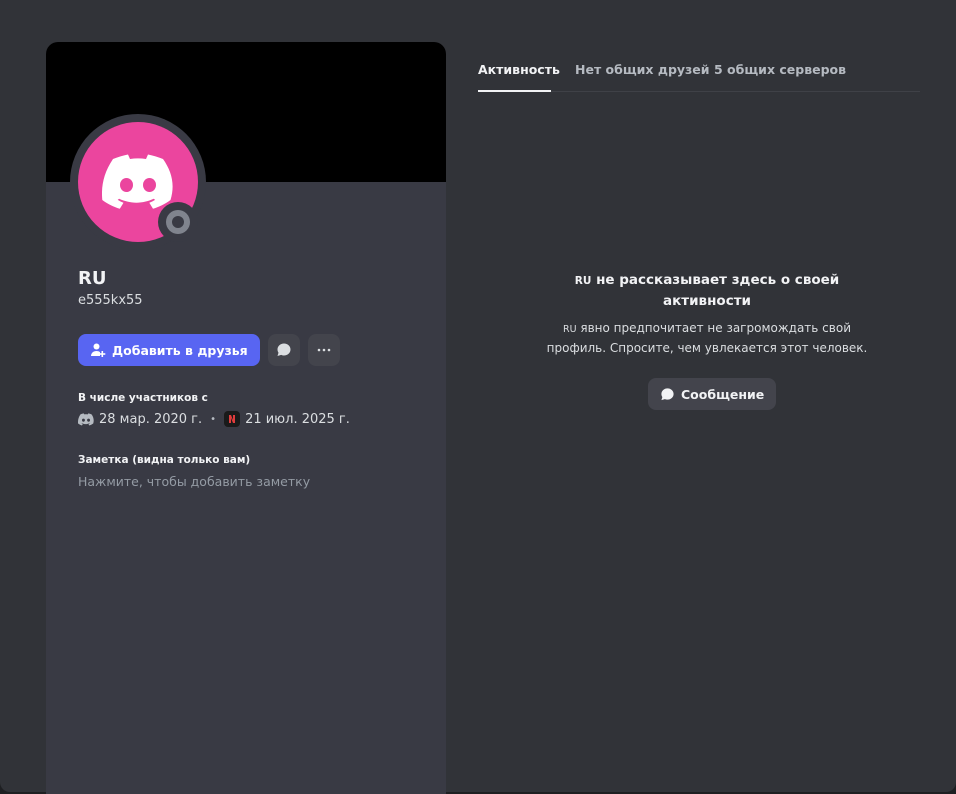 The image size is (956, 794). I want to click on server-icon, so click(232, 419).